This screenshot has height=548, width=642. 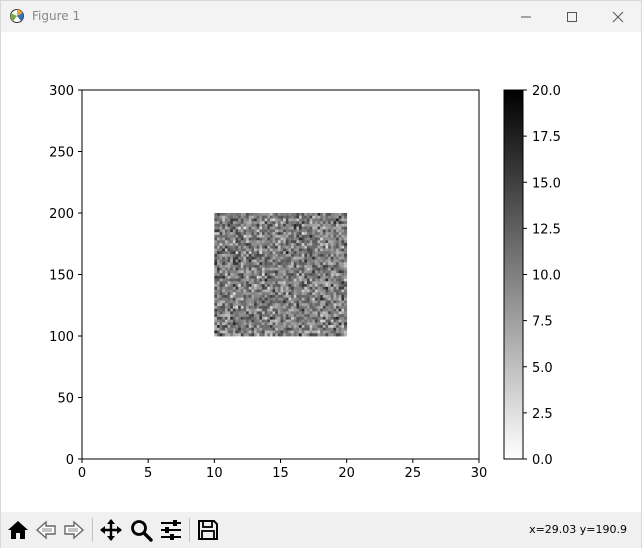 What do you see at coordinates (526, 16) in the screenshot?
I see `minimize-button` at bounding box center [526, 16].